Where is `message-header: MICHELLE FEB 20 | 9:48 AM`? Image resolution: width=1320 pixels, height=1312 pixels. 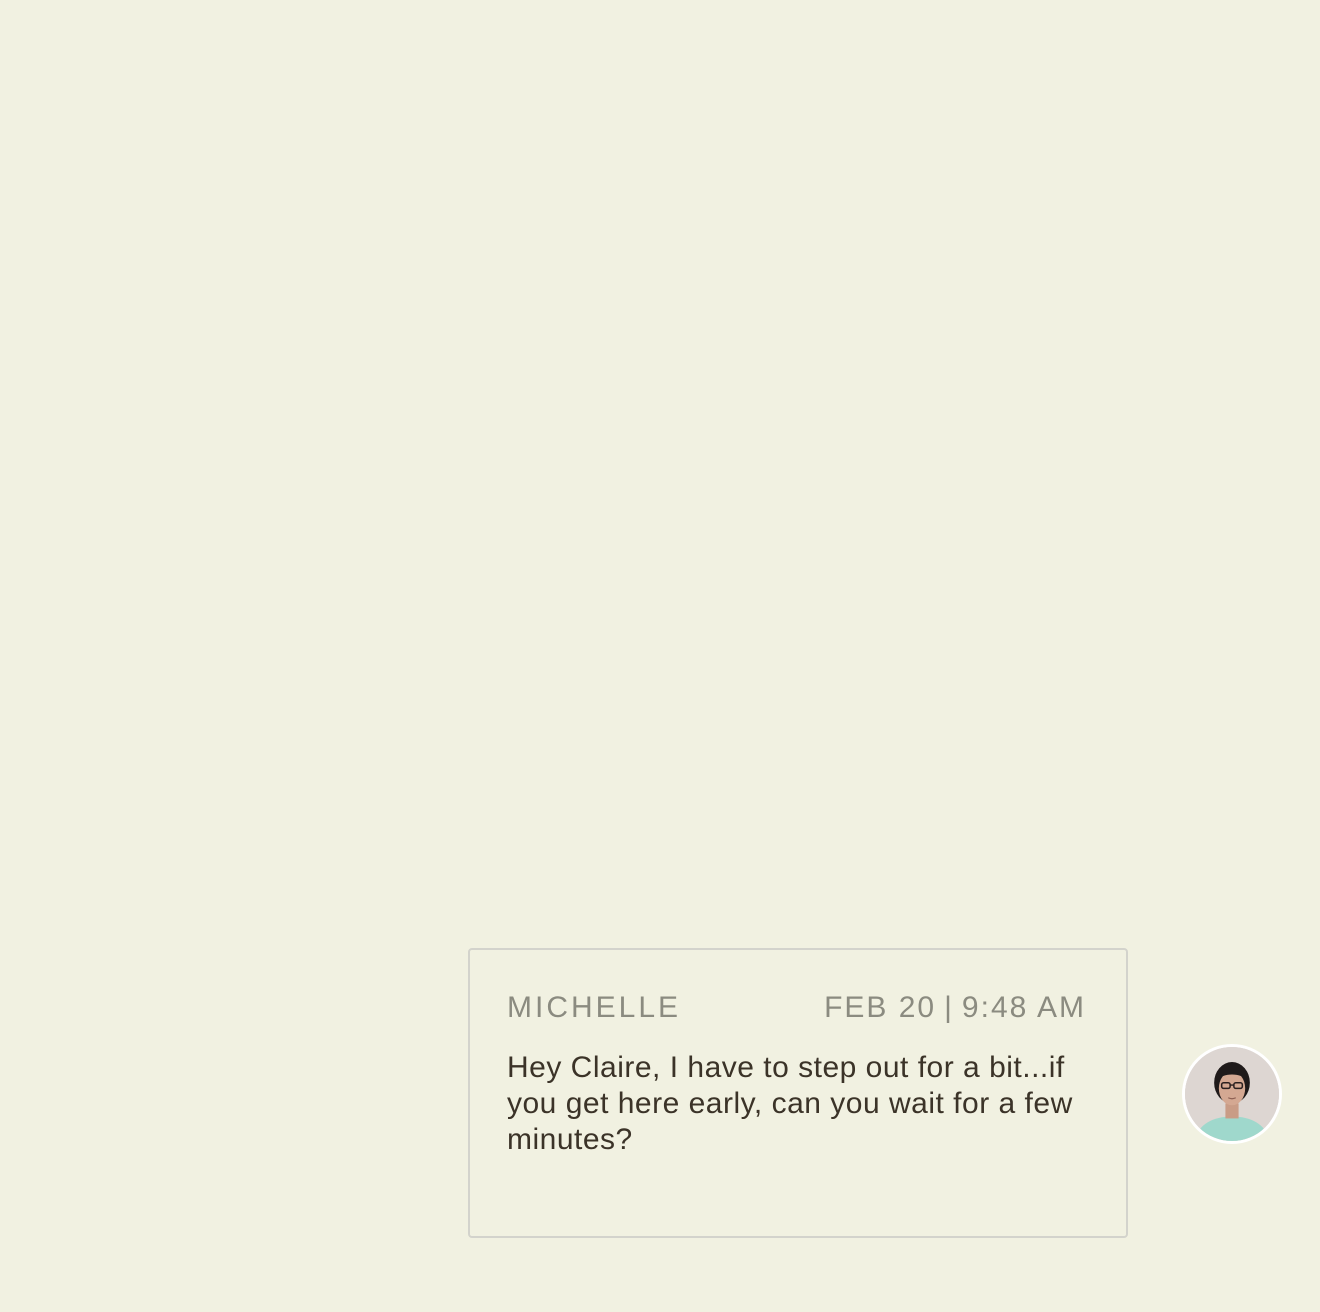 message-header: MICHELLE FEB 20 | 9:48 AM is located at coordinates (796, 1008).